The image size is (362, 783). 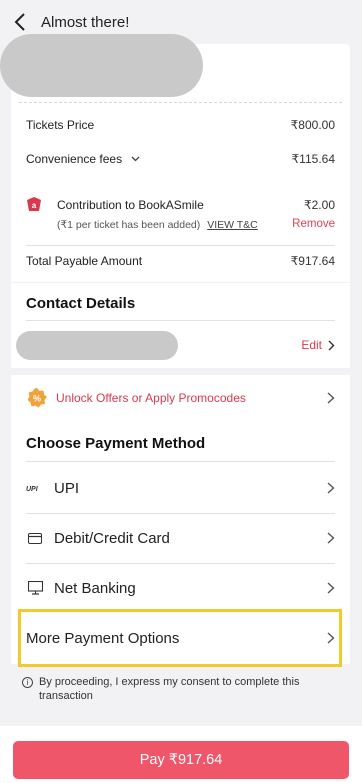 I want to click on payment-option-label: Debit/Credit Card, so click(x=112, y=538).